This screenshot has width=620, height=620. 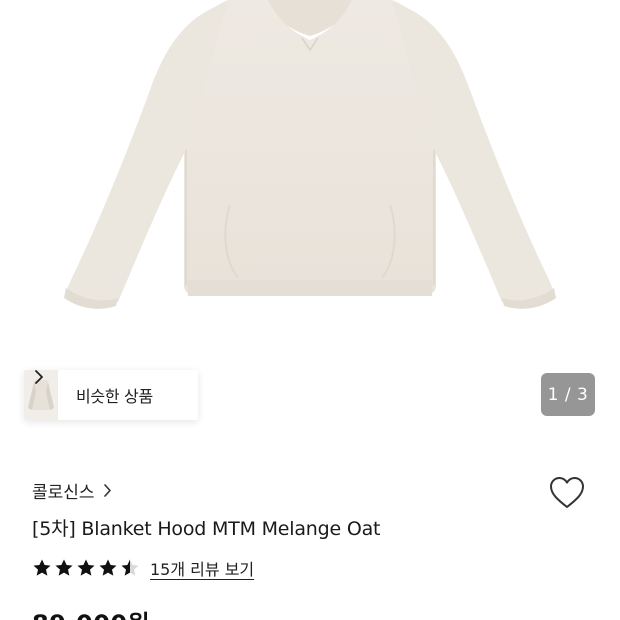 I want to click on product-title: [5차] Blanket Hood MTM Melange Oat, so click(x=206, y=529).